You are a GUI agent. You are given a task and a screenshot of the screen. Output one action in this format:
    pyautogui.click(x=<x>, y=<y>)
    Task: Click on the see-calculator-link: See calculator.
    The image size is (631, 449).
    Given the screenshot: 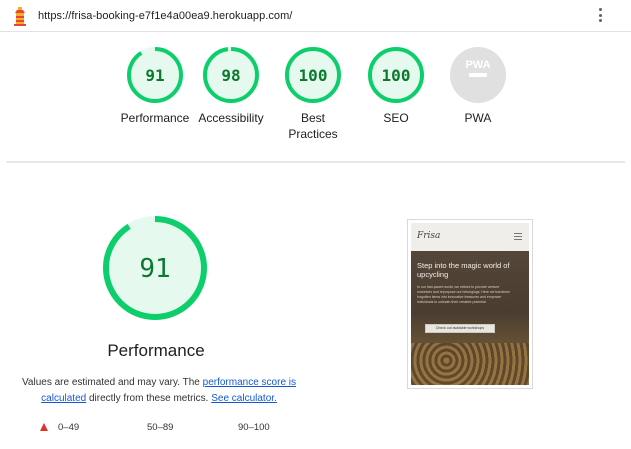 What is the action you would take?
    pyautogui.click(x=244, y=398)
    